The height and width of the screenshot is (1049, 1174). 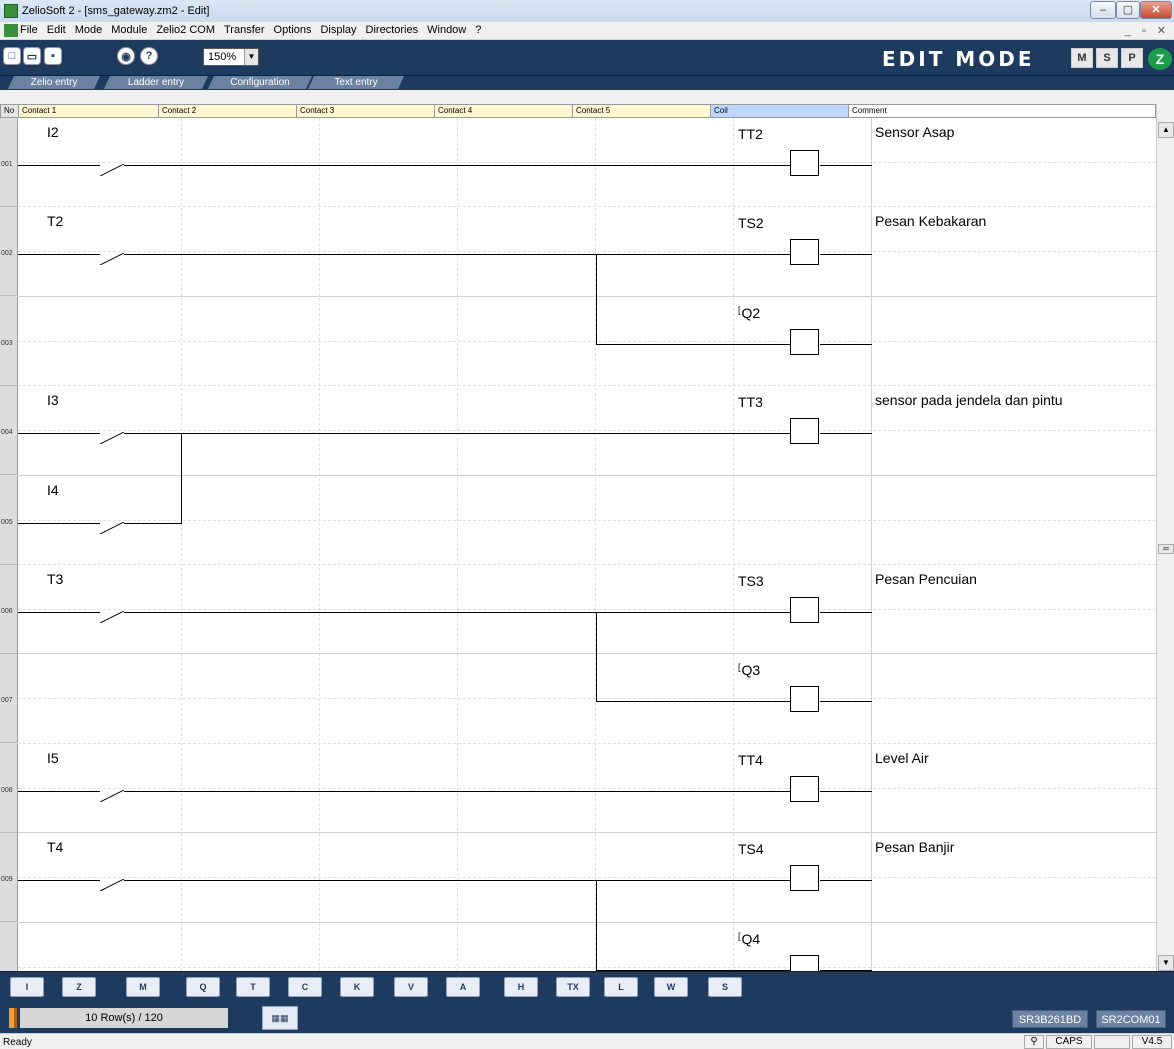 I want to click on menu-options: Options, so click(x=293, y=30).